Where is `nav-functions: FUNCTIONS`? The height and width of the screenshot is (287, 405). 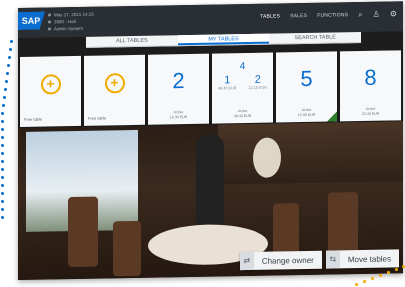
nav-functions: FUNCTIONS is located at coordinates (332, 15).